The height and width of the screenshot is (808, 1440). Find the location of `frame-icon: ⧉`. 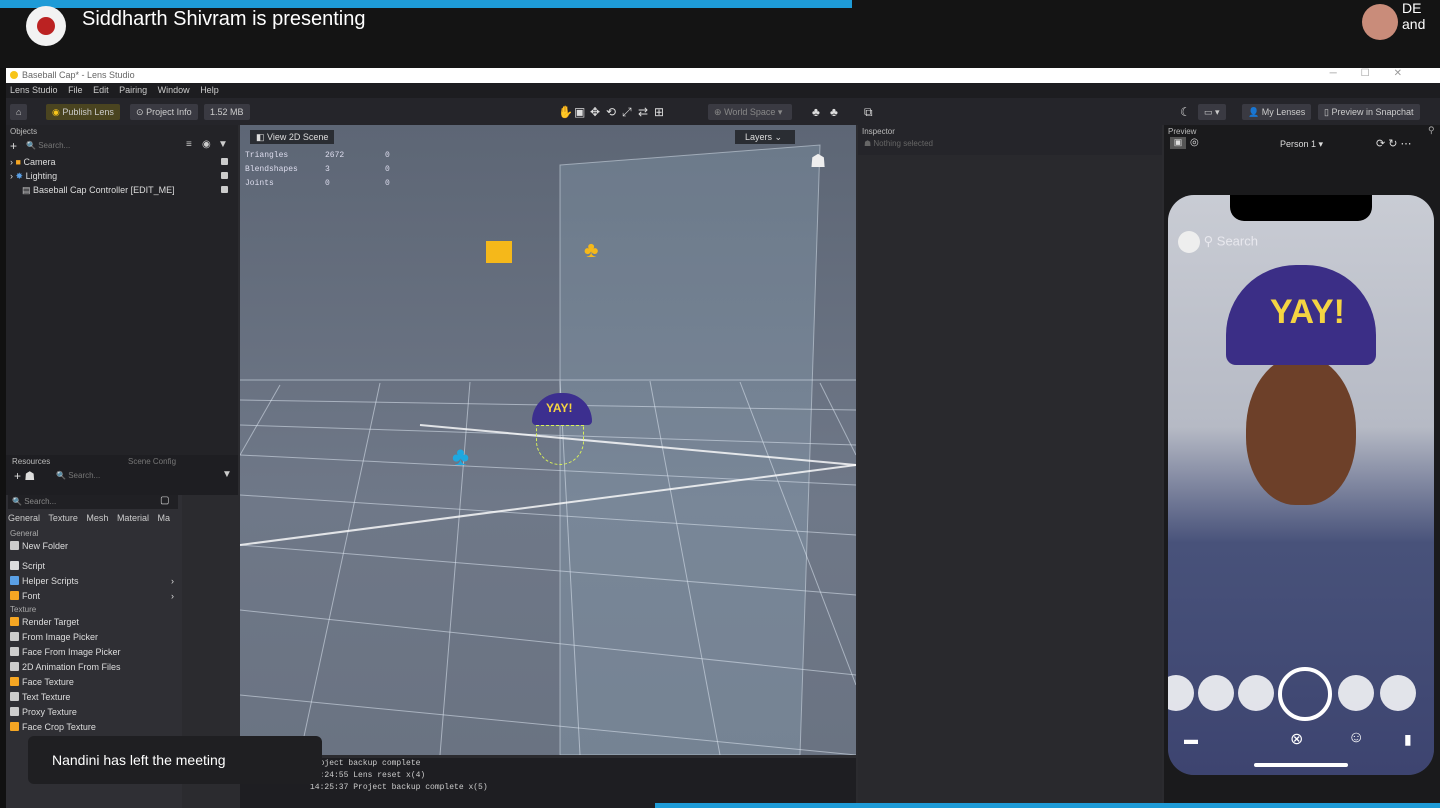

frame-icon: ⧉ is located at coordinates (868, 112).